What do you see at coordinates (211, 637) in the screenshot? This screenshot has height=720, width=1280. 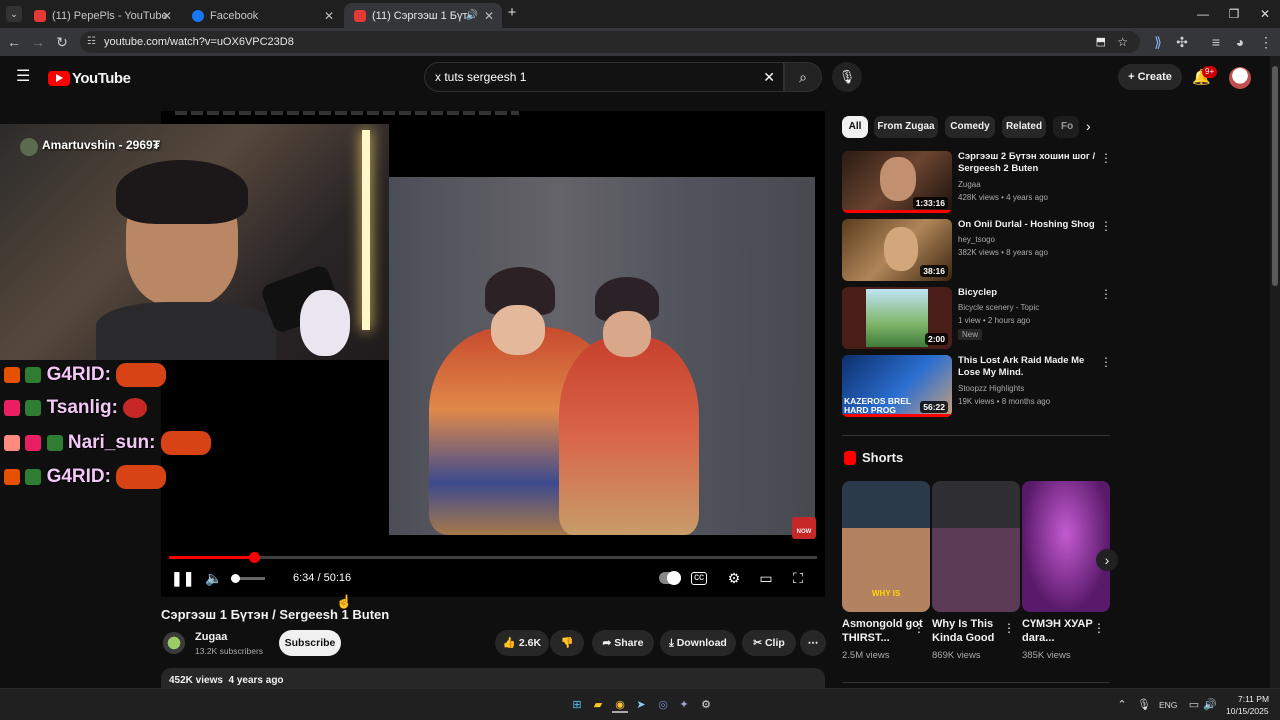 I see `channel-name: Zugaa` at bounding box center [211, 637].